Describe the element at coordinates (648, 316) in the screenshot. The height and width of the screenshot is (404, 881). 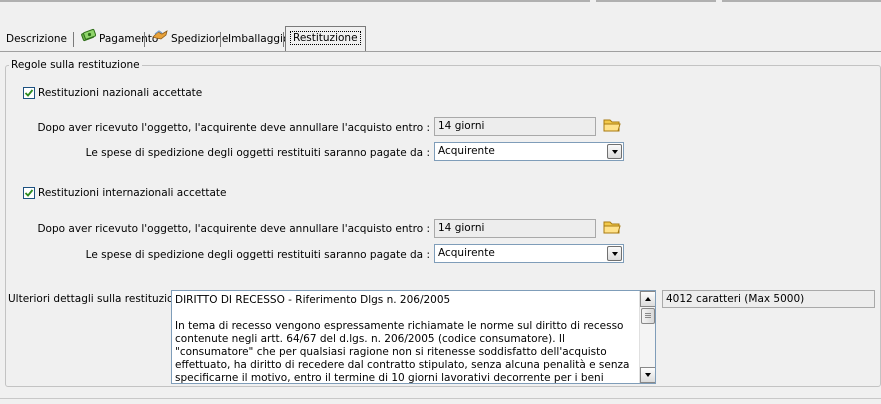
I see `scroll-thumb` at that location.